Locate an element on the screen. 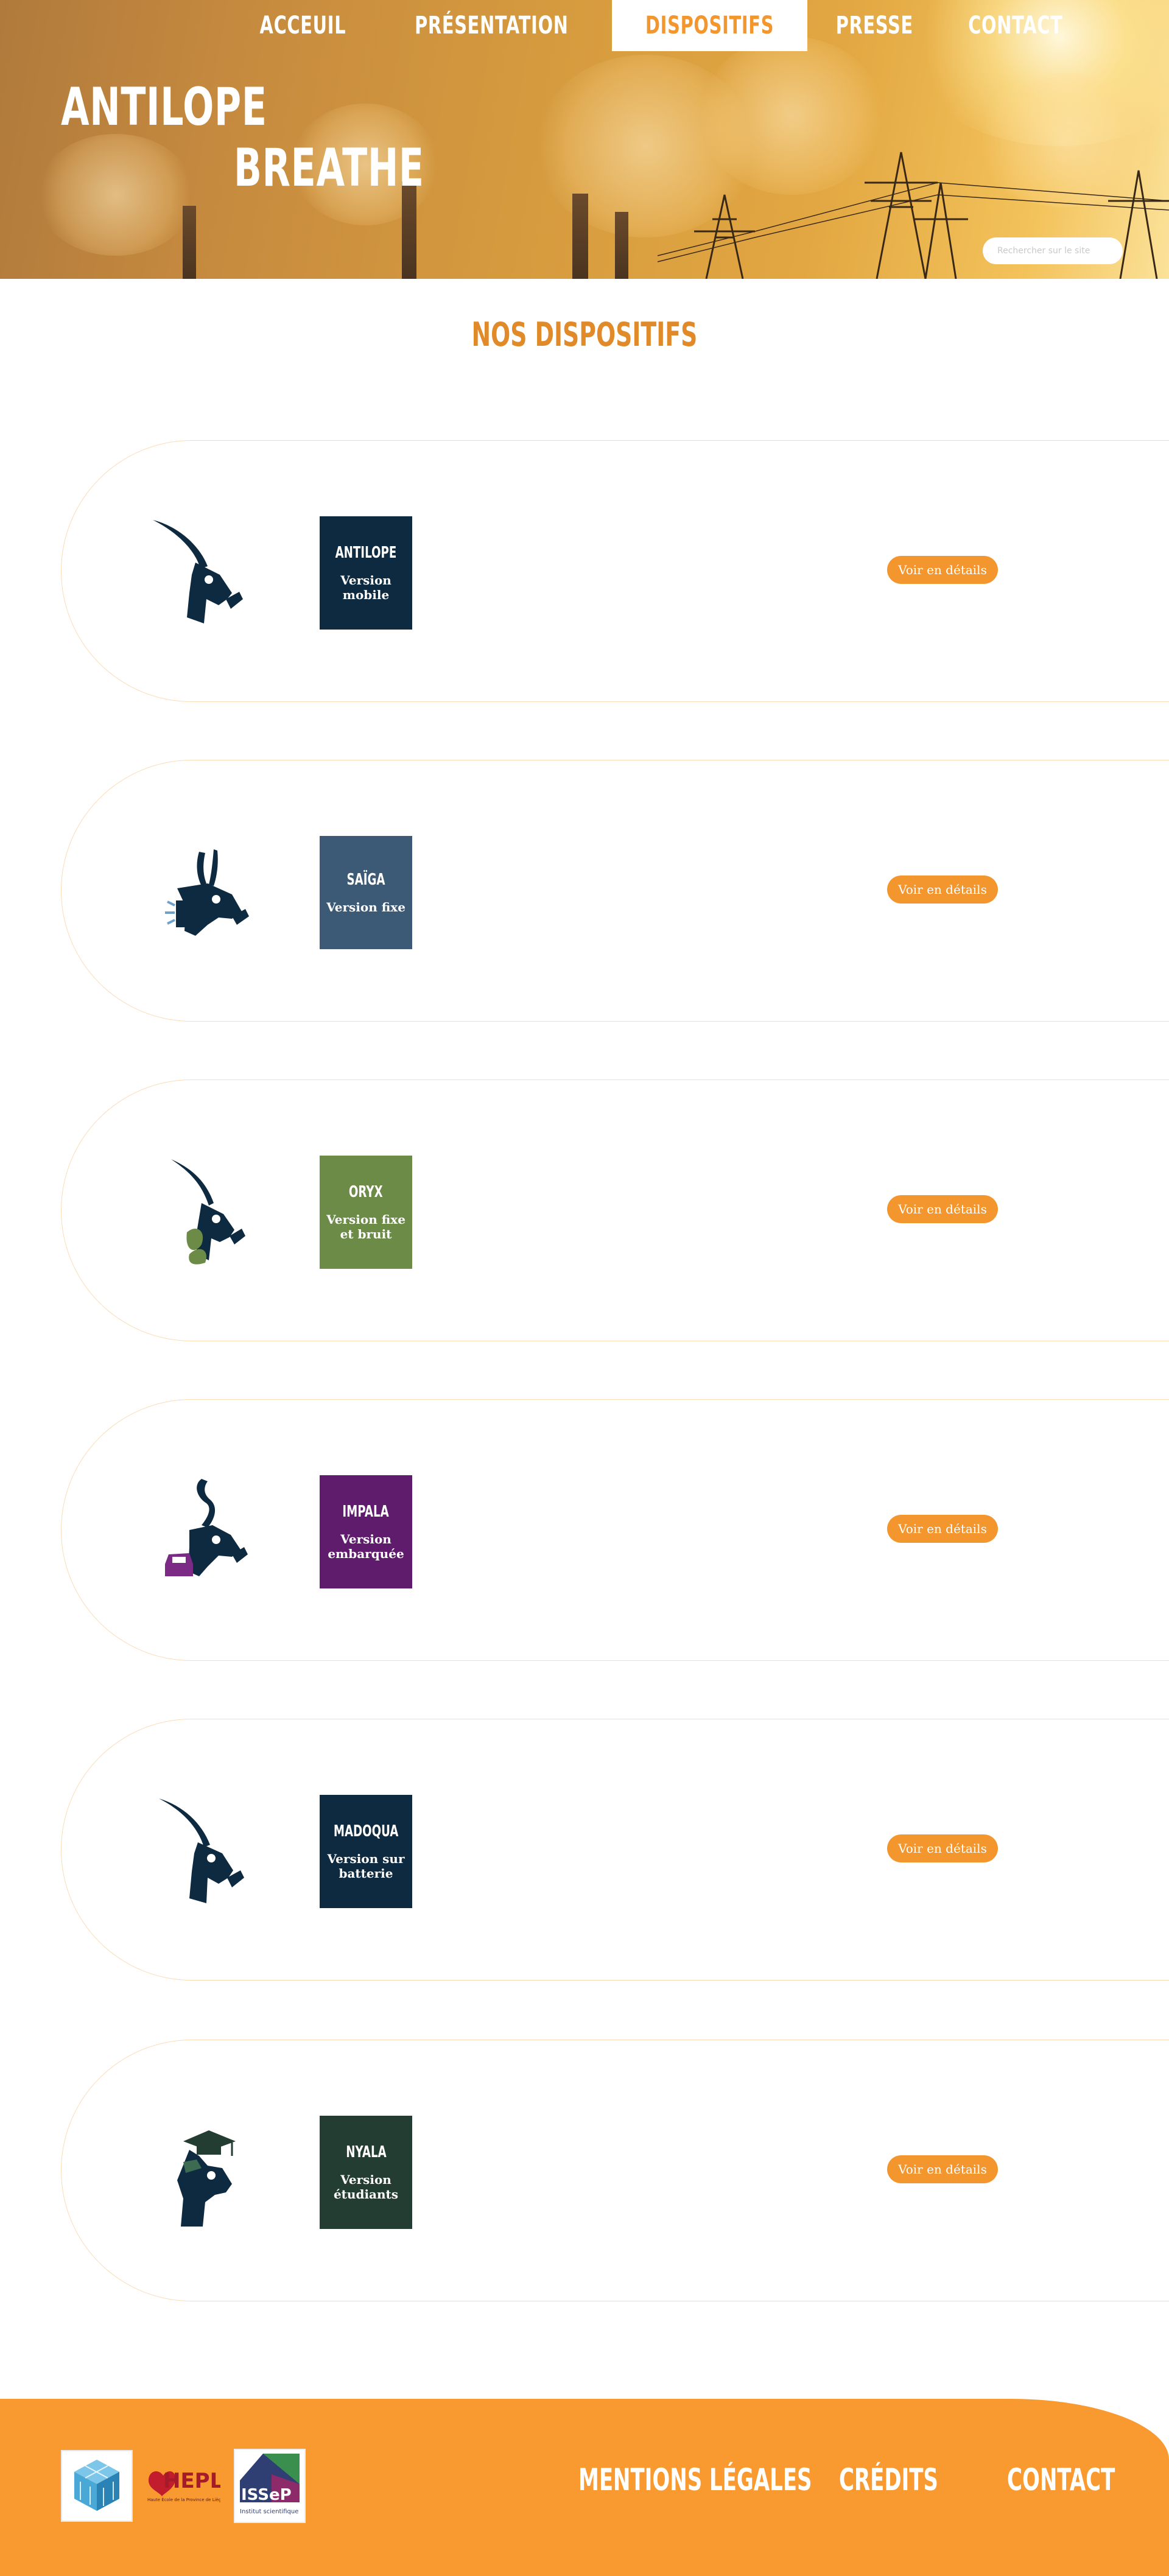 This screenshot has height=2576, width=1169. antelope-mask-icon is located at coordinates (198, 571).